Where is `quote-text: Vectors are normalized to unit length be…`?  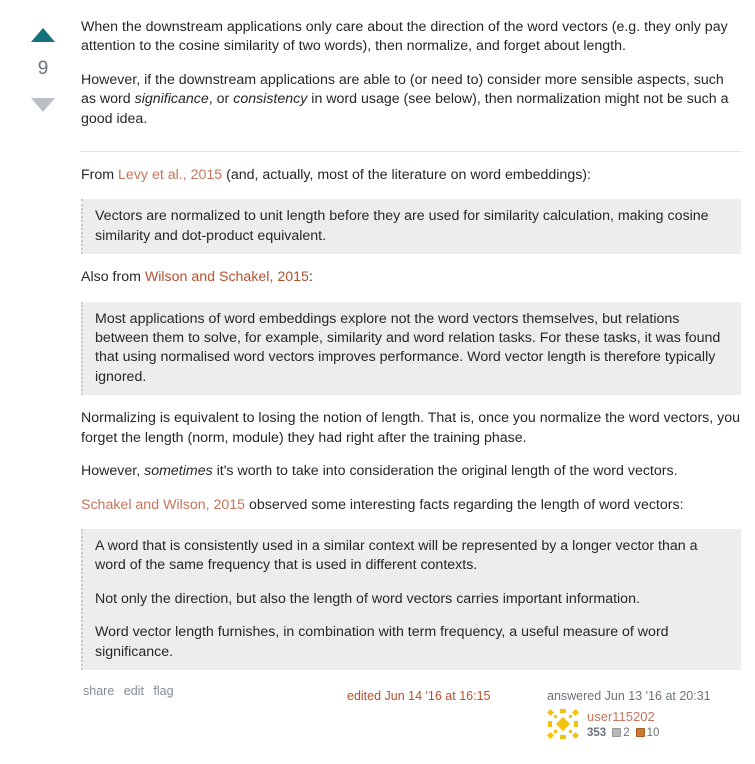 quote-text: Vectors are normalized to unit length be… is located at coordinates (402, 226).